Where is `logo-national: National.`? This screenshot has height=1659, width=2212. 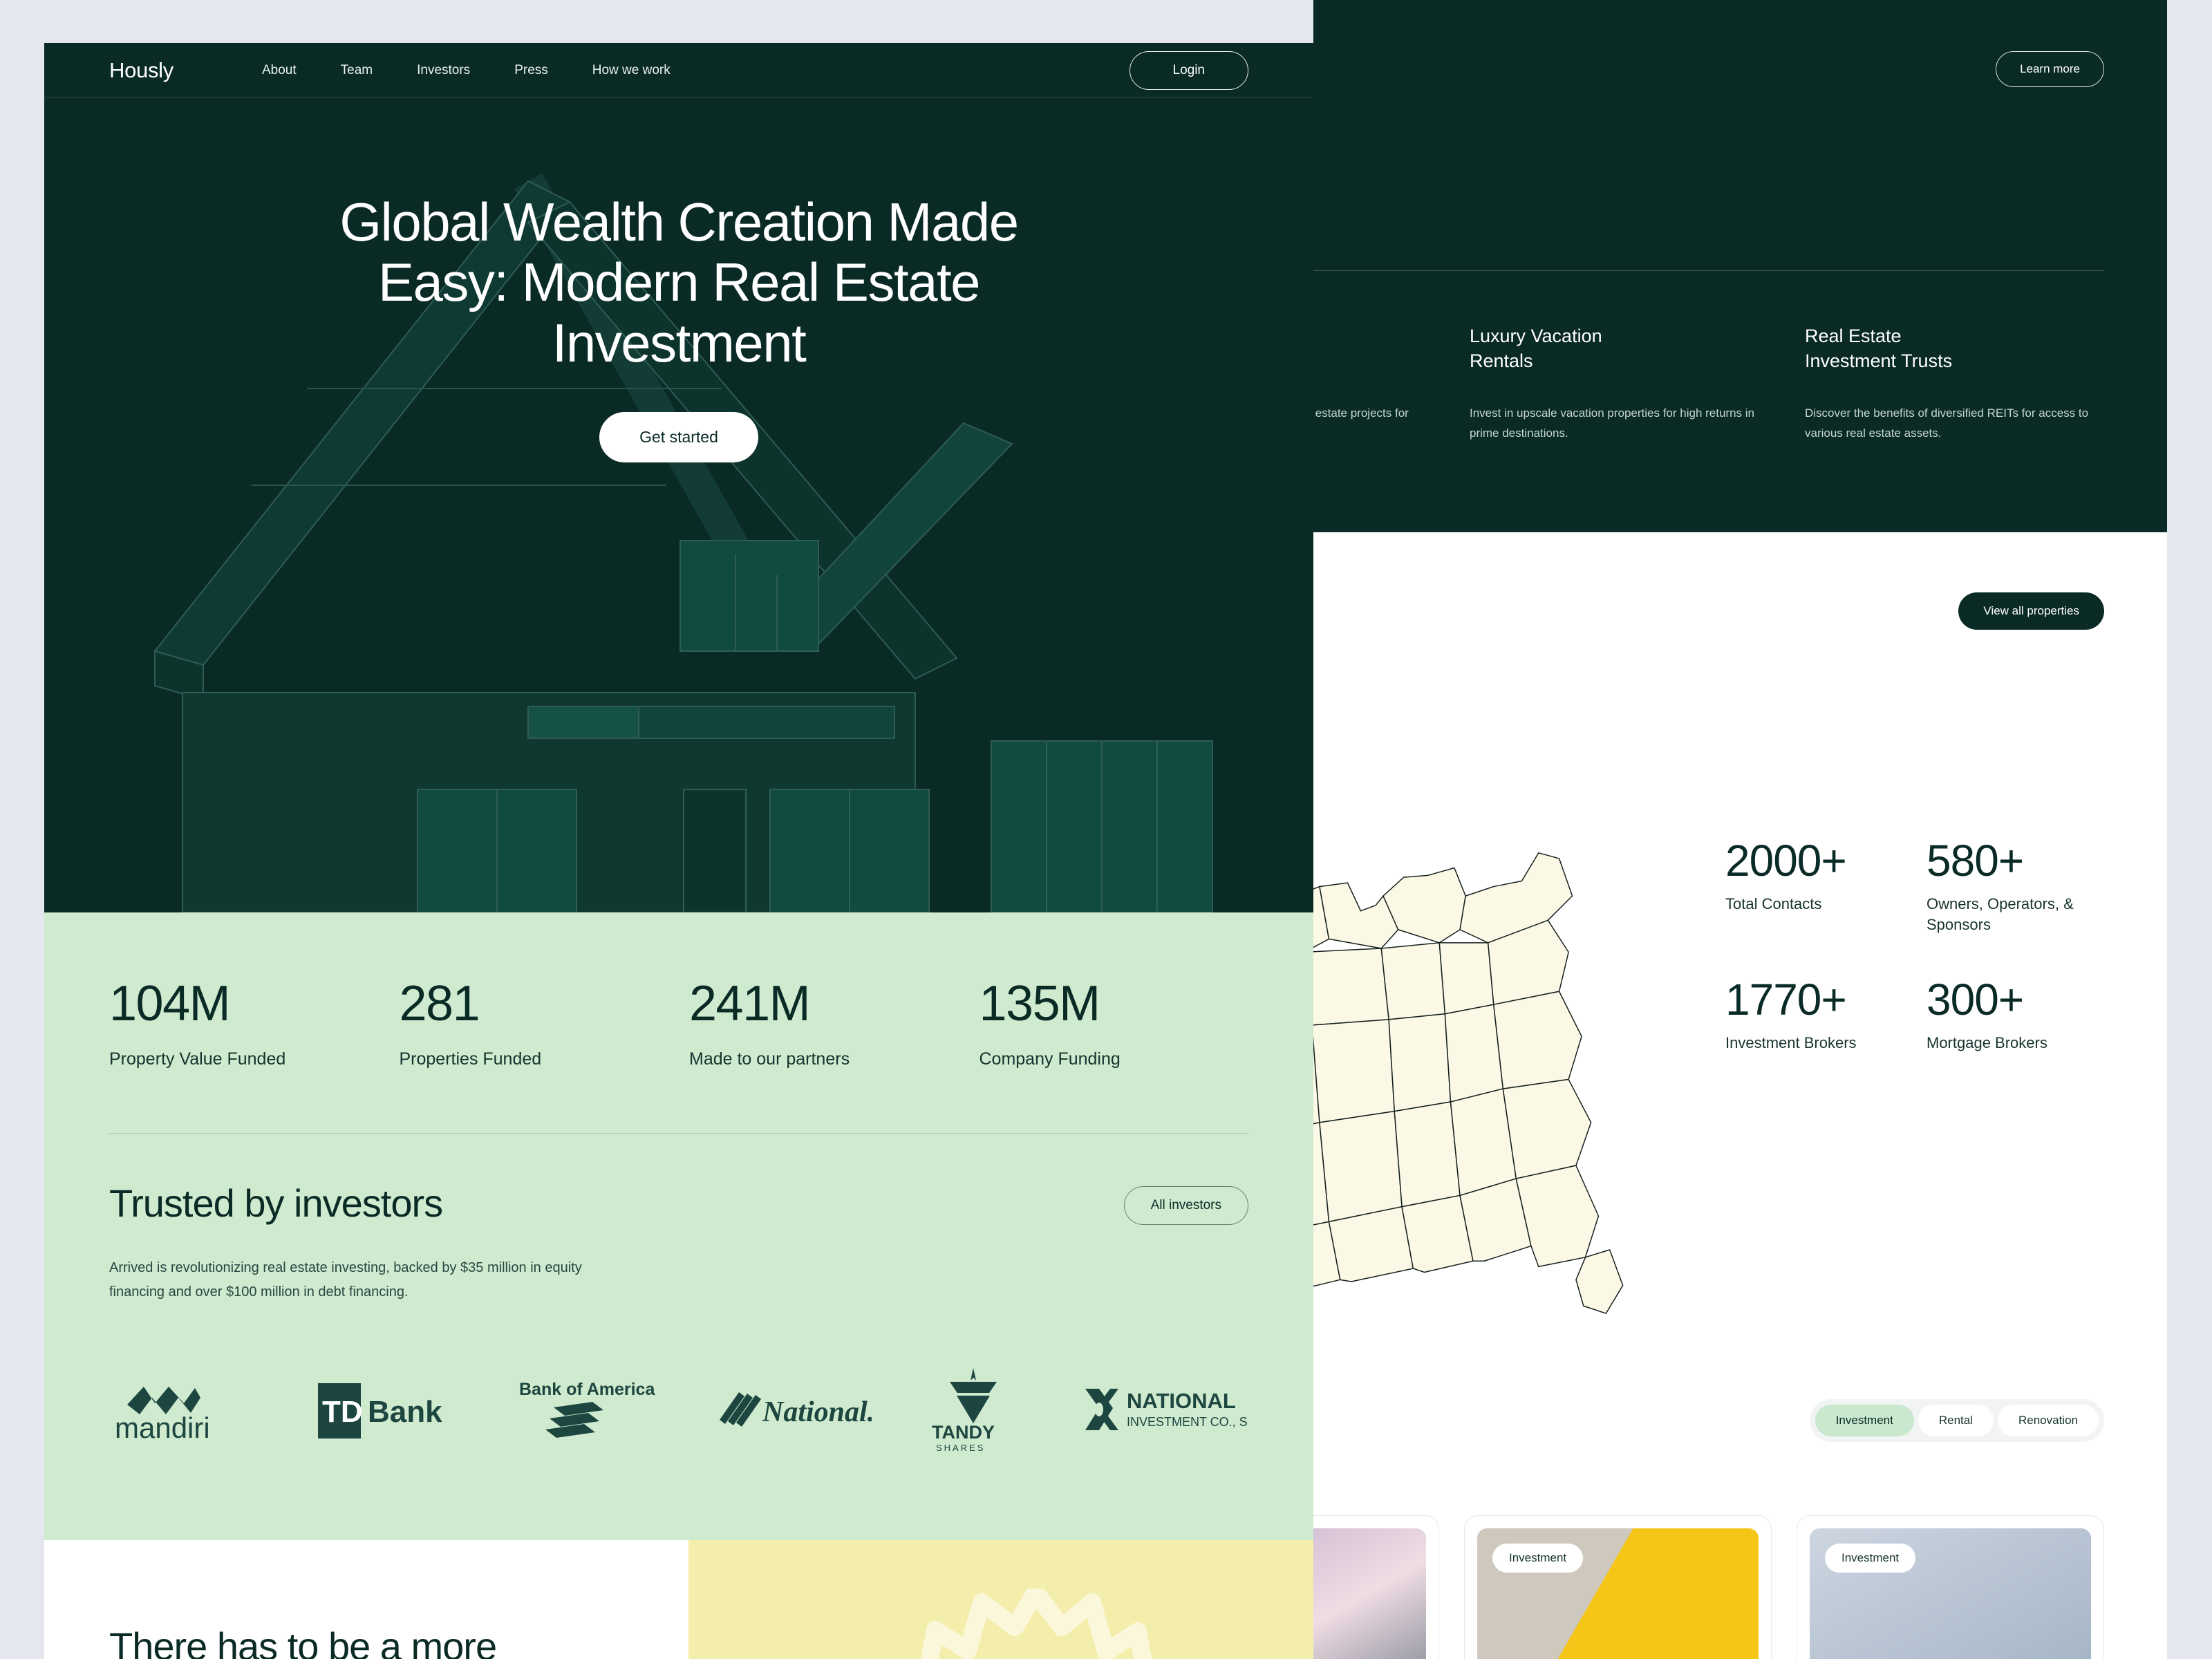
logo-national: National. is located at coordinates (794, 1412).